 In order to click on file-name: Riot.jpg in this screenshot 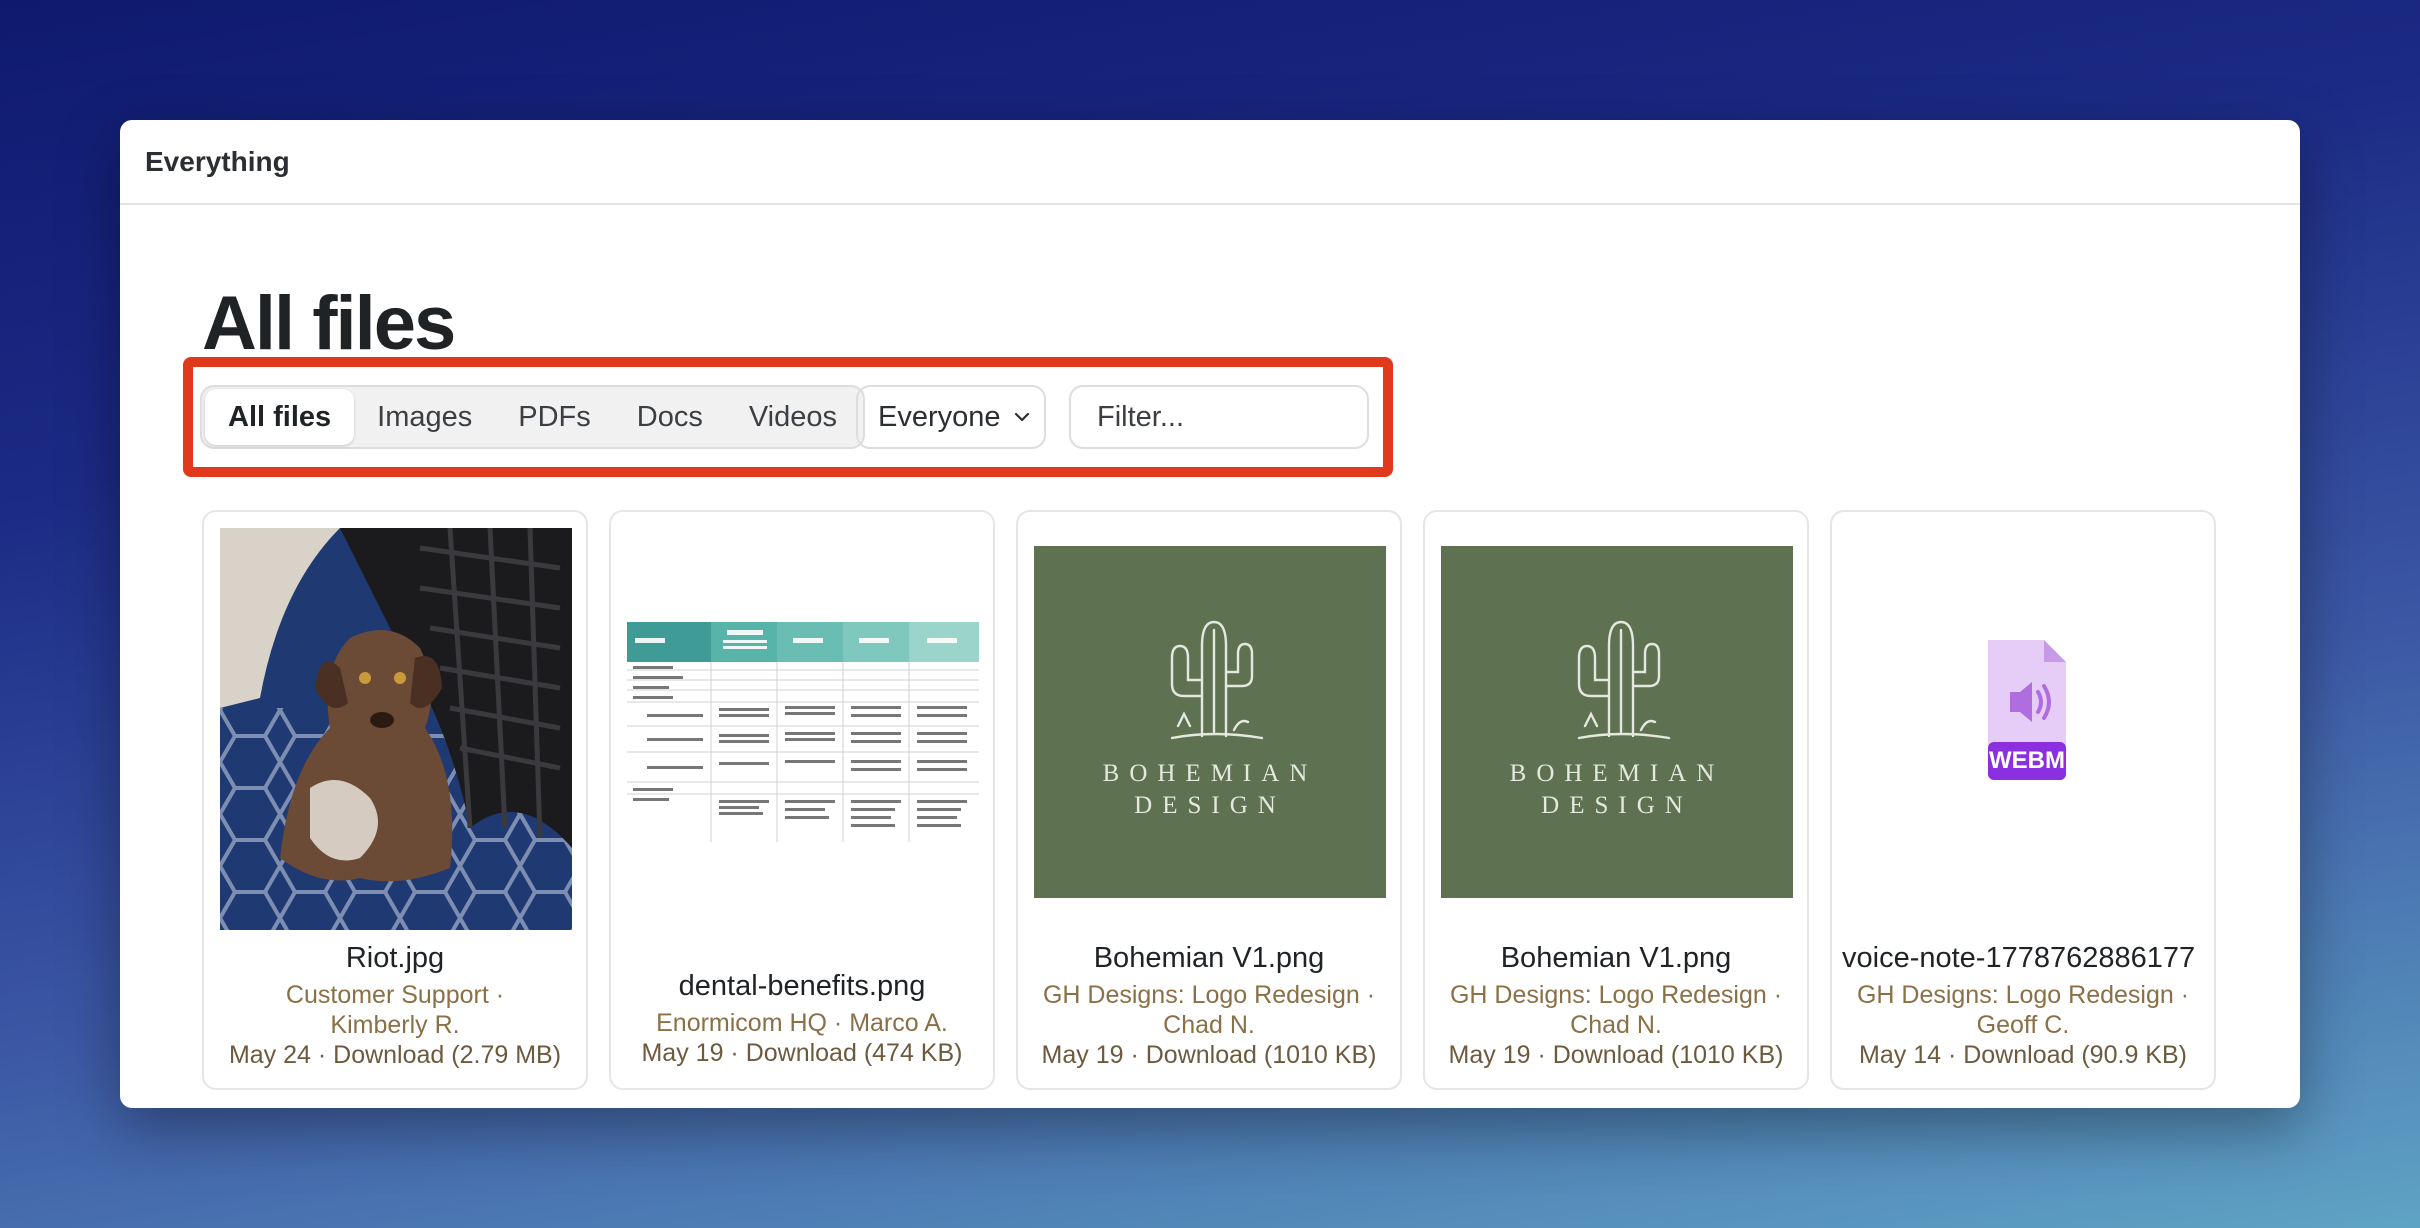, I will do `click(395, 958)`.